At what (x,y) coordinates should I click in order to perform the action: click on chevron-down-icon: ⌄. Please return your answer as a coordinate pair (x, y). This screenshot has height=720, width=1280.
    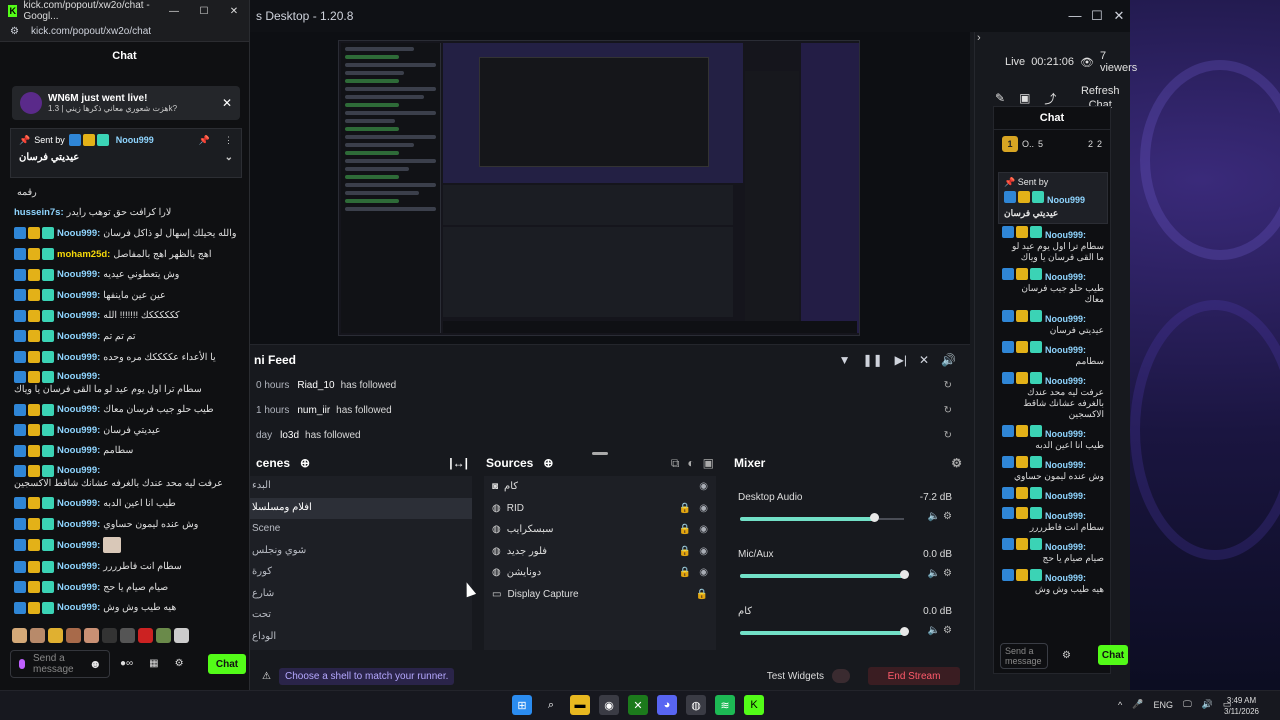
    Looking at the image, I should click on (229, 157).